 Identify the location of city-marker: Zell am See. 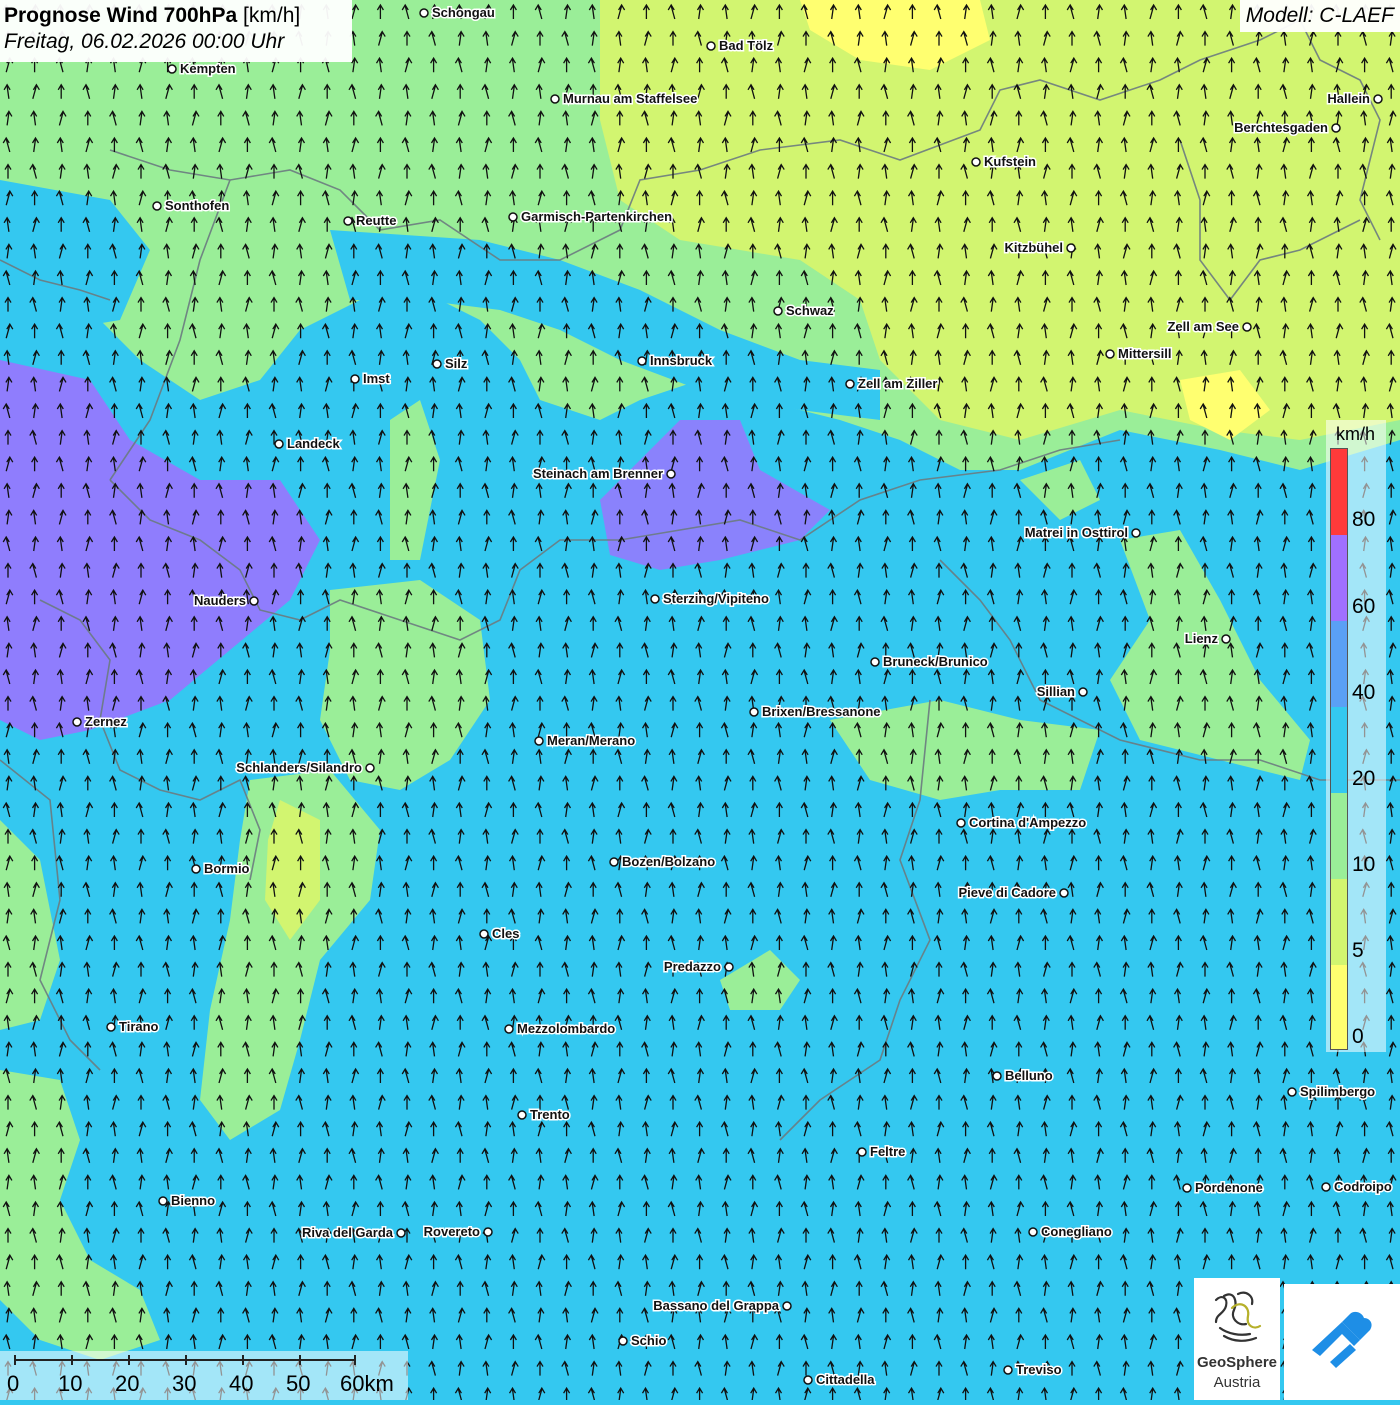
(1209, 327).